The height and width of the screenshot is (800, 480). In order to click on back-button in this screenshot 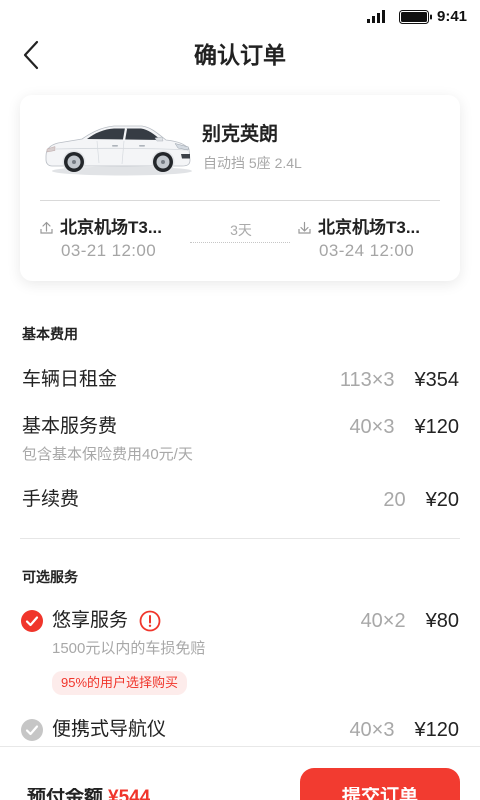, I will do `click(31, 55)`.